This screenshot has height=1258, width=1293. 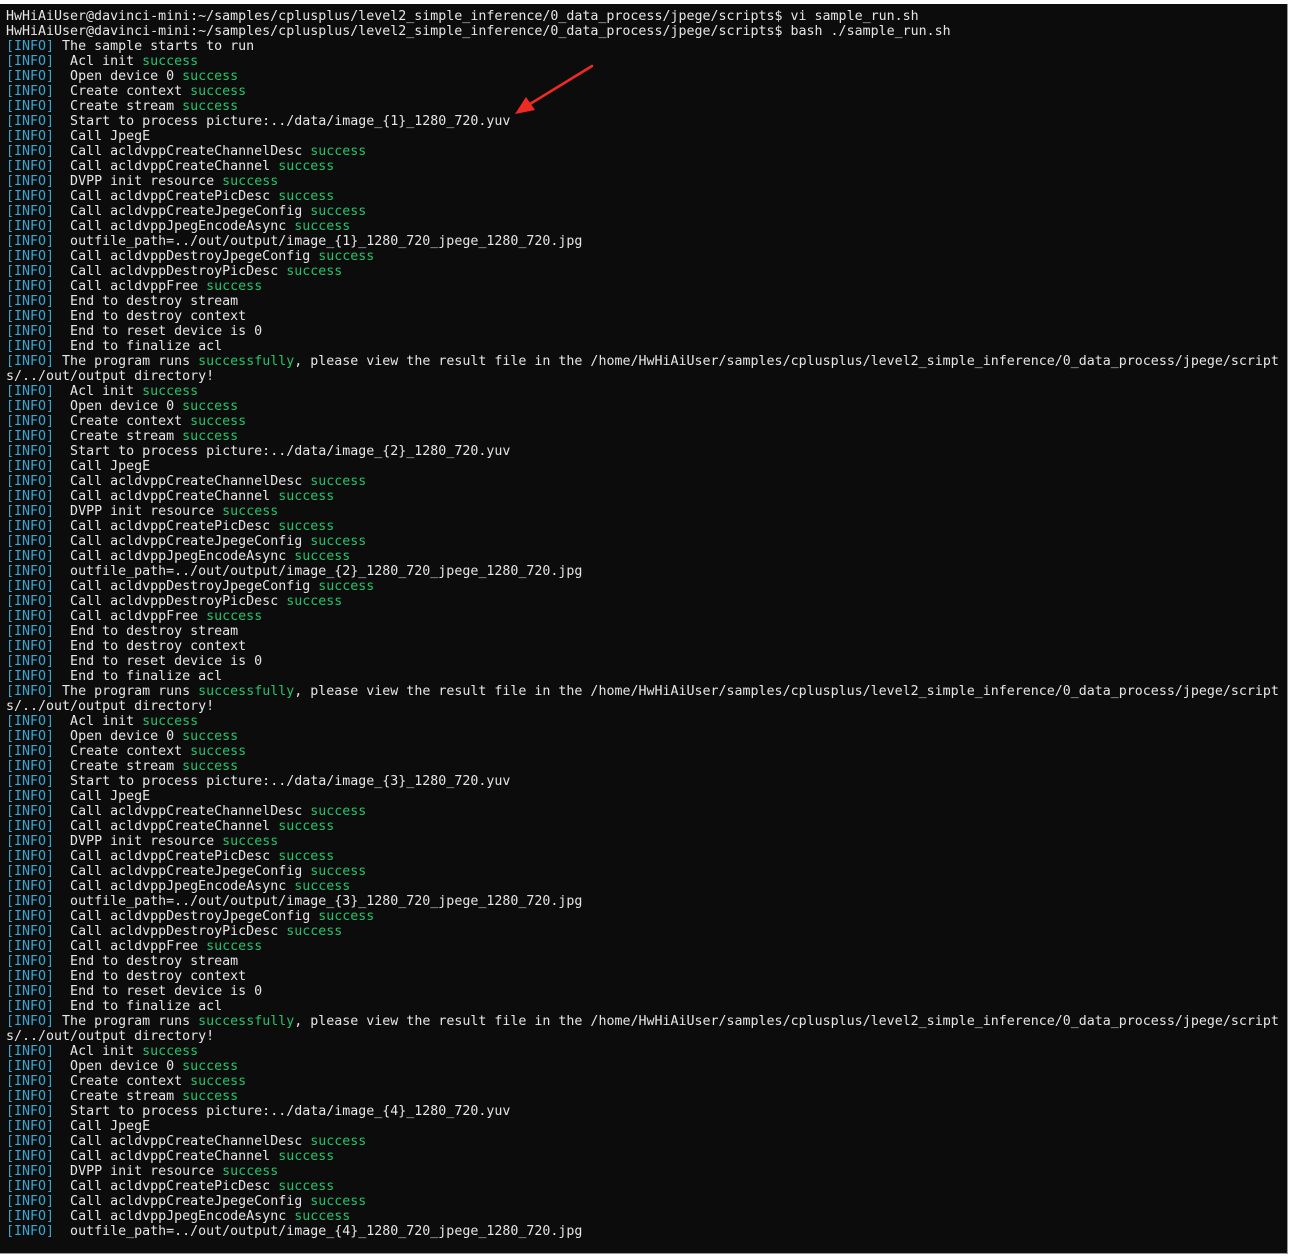 I want to click on line-text: Call acldvppCreateChannelDesc, so click(x=182, y=151).